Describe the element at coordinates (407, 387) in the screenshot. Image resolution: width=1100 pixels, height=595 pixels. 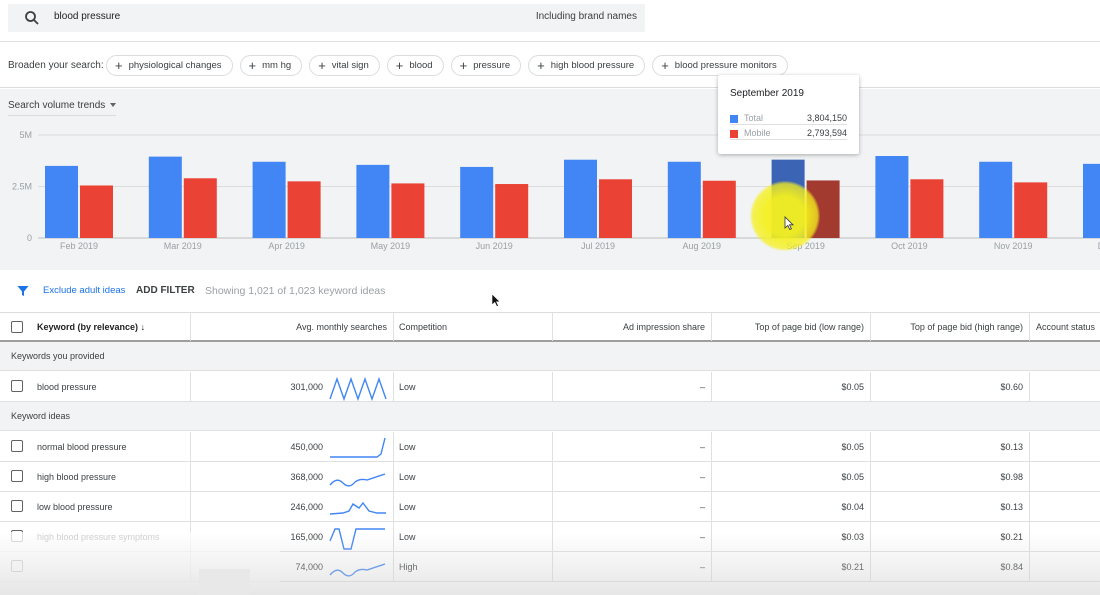
I see `competition-cell: Low` at that location.